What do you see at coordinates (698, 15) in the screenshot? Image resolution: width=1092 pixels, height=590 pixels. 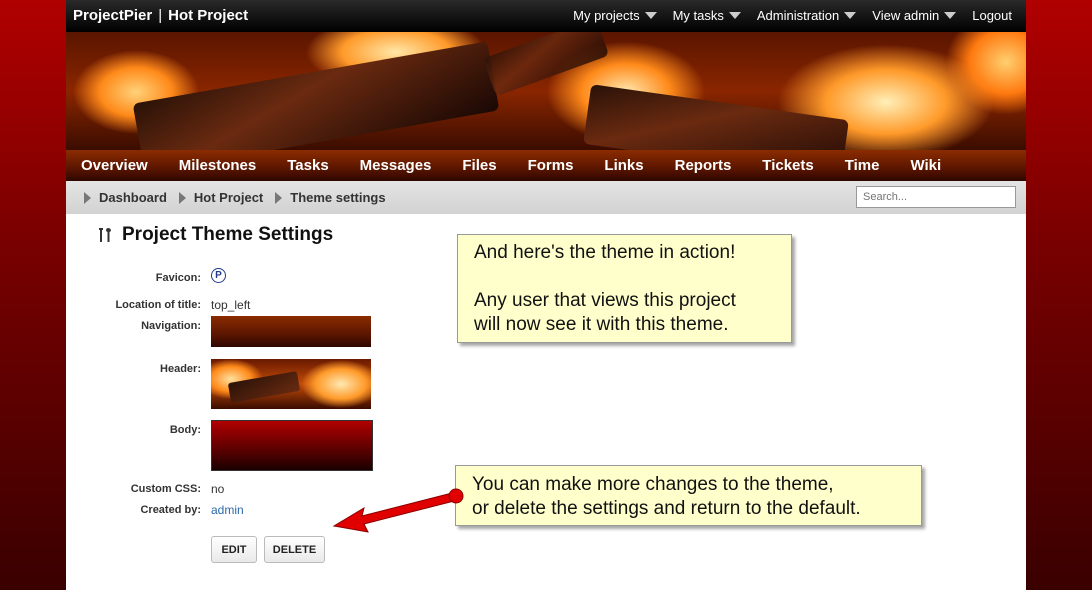 I see `menu-label: My tasks` at bounding box center [698, 15].